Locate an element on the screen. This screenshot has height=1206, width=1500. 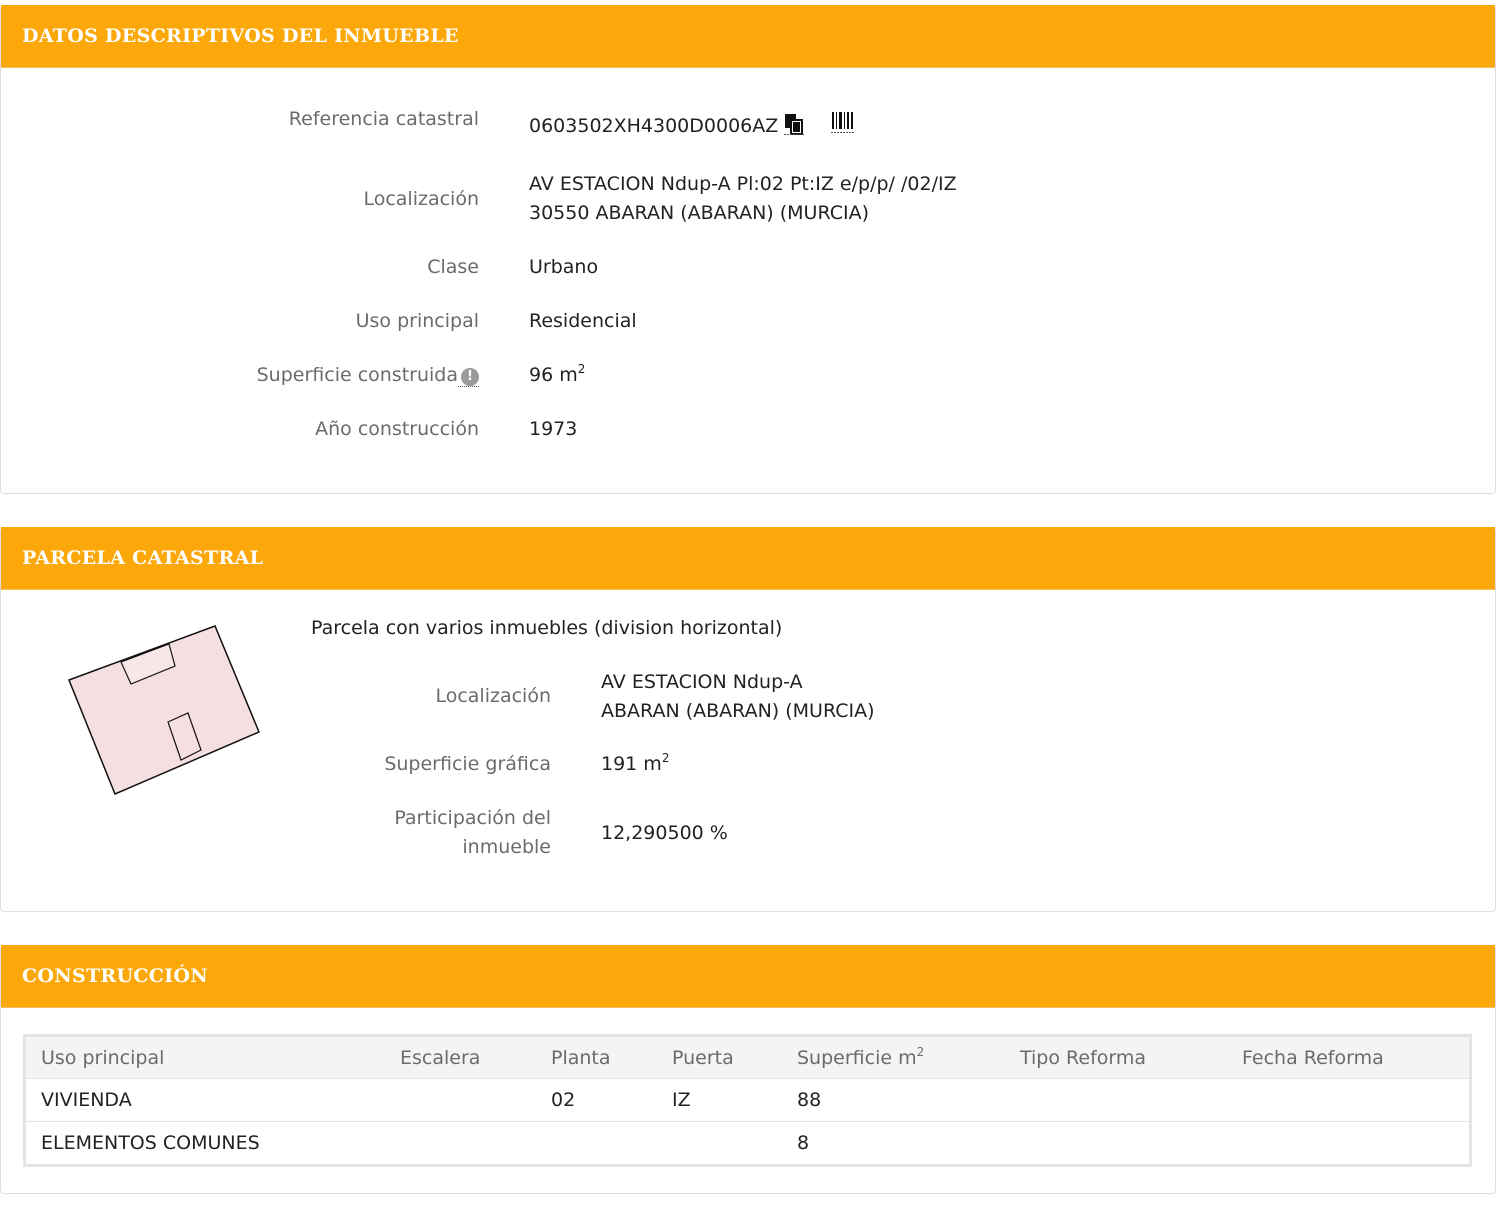
participation-label-line2: inmueble is located at coordinates (506, 847).